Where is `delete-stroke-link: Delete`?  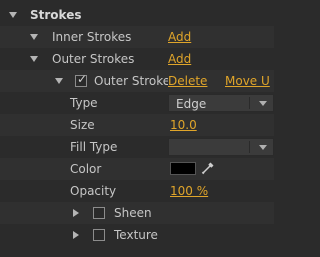 delete-stroke-link: Delete is located at coordinates (187, 81).